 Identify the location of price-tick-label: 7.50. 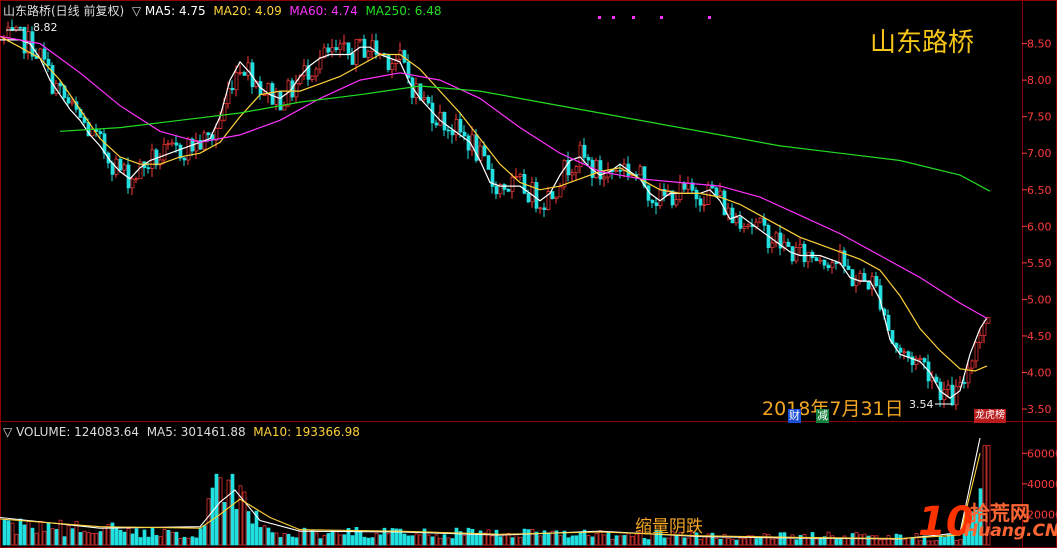
(1039, 117).